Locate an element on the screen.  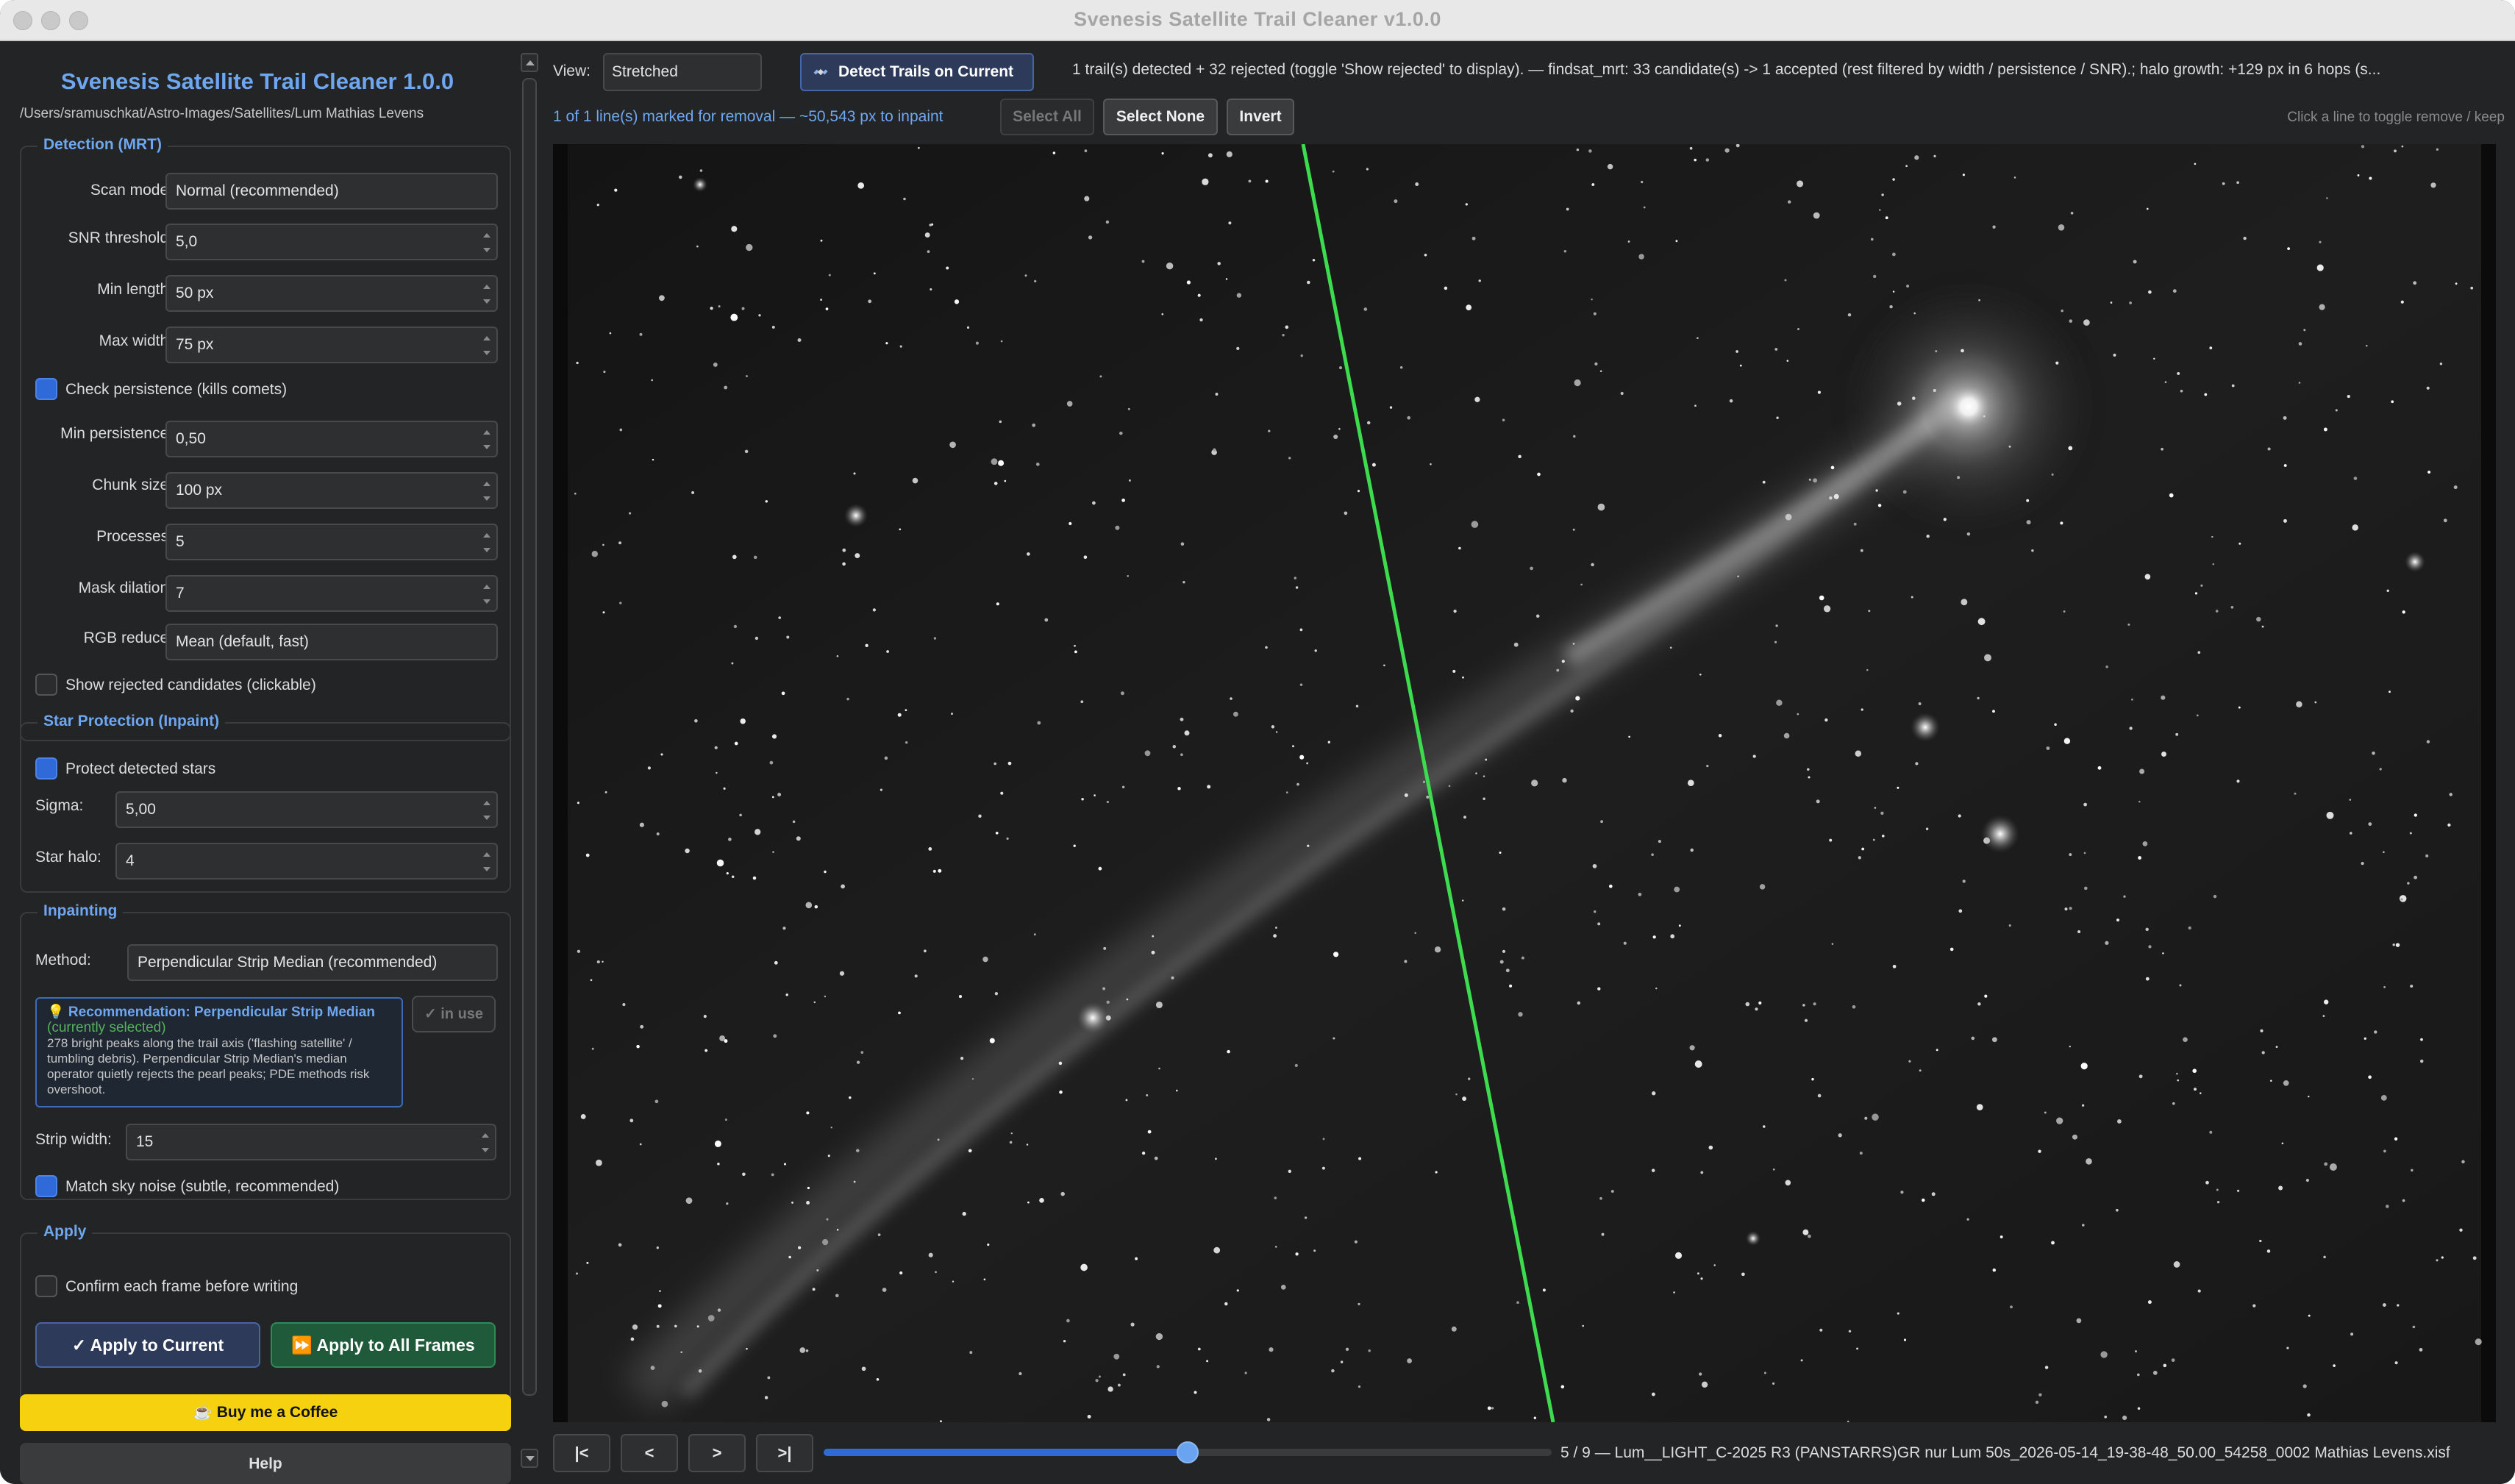
select-none-button: Select None is located at coordinates (1161, 117).